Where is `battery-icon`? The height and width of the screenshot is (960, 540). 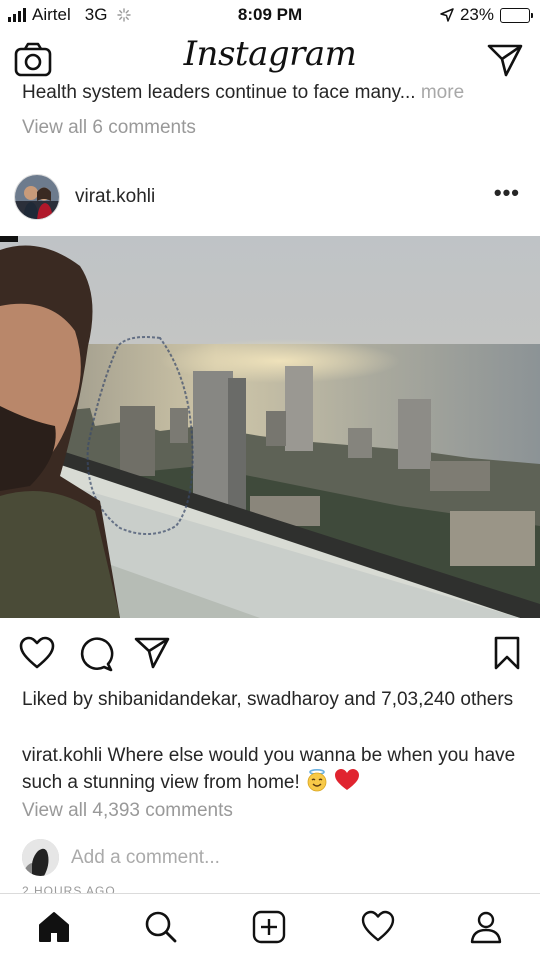
battery-icon is located at coordinates (516, 15).